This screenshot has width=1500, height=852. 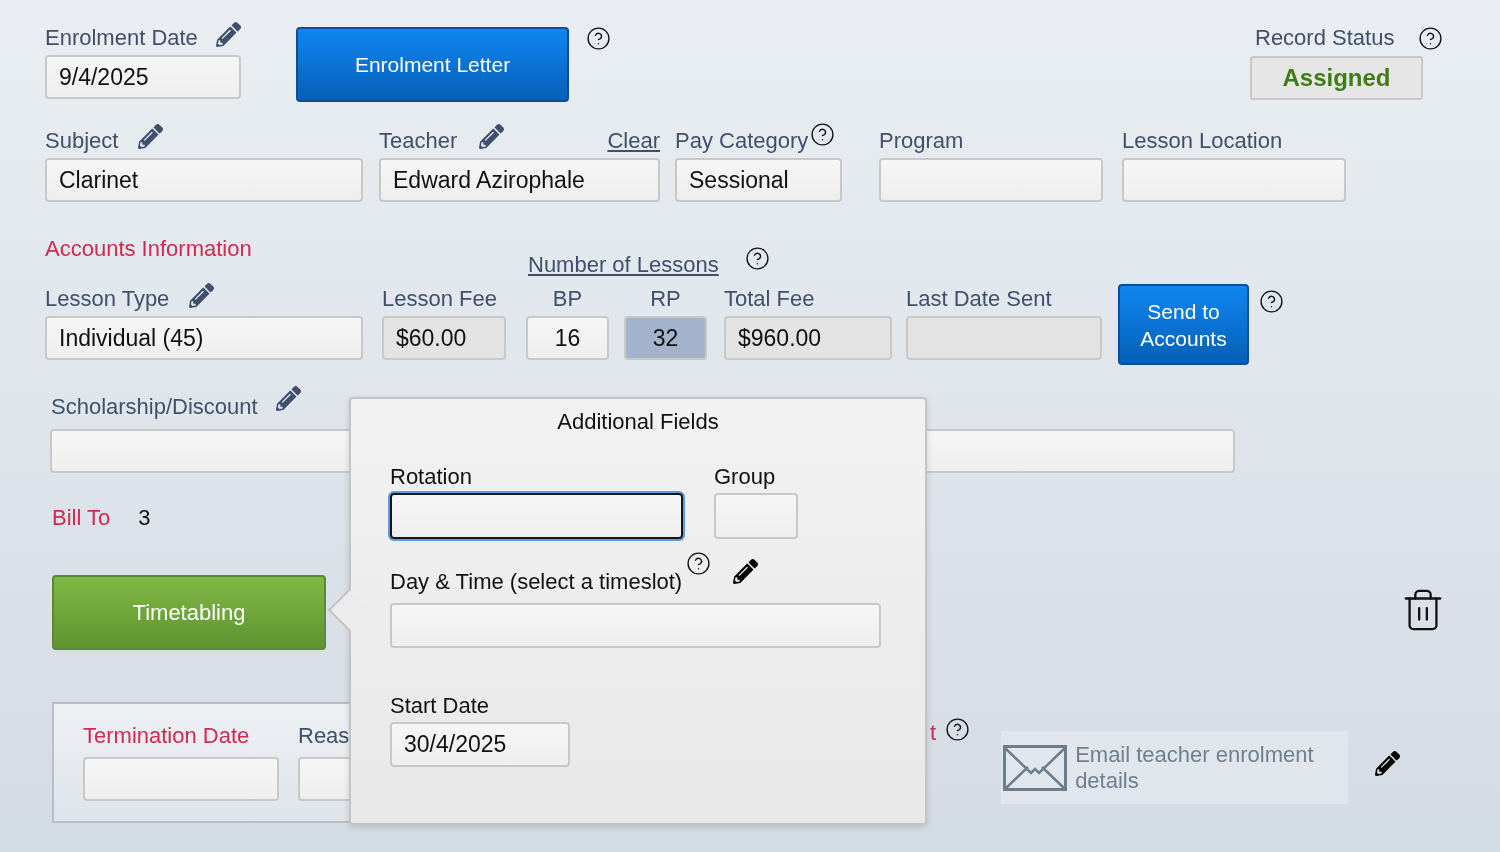 What do you see at coordinates (921, 140) in the screenshot?
I see `field-label: Program` at bounding box center [921, 140].